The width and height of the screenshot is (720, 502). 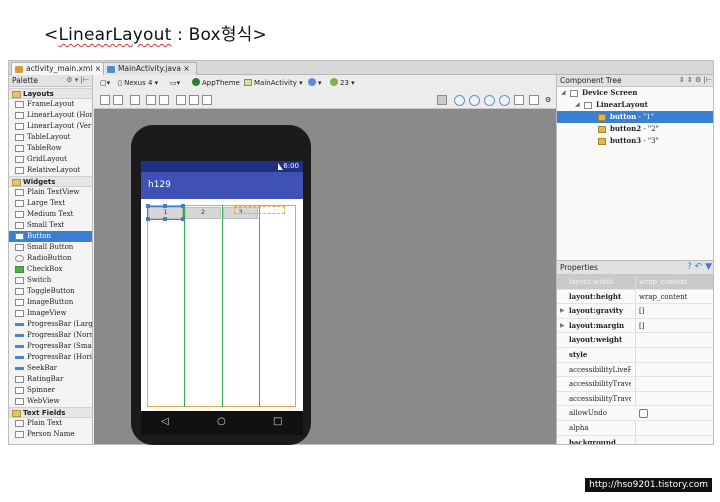 What do you see at coordinates (277, 421) in the screenshot?
I see `recents-icon: □` at bounding box center [277, 421].